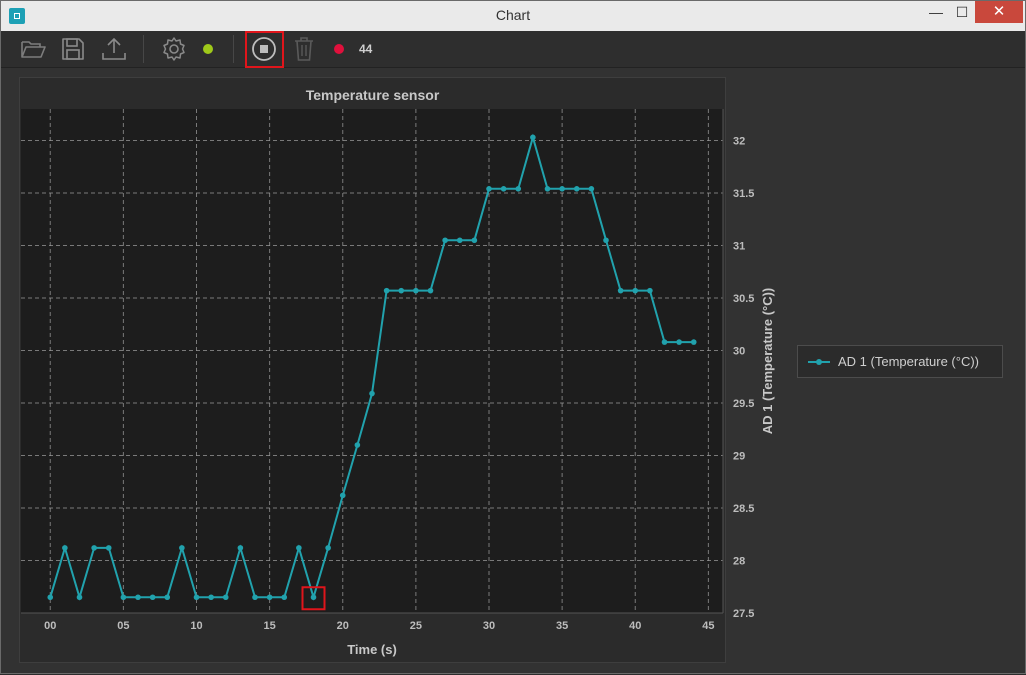 The height and width of the screenshot is (675, 1026). I want to click on x-tick-label: 40, so click(635, 626).